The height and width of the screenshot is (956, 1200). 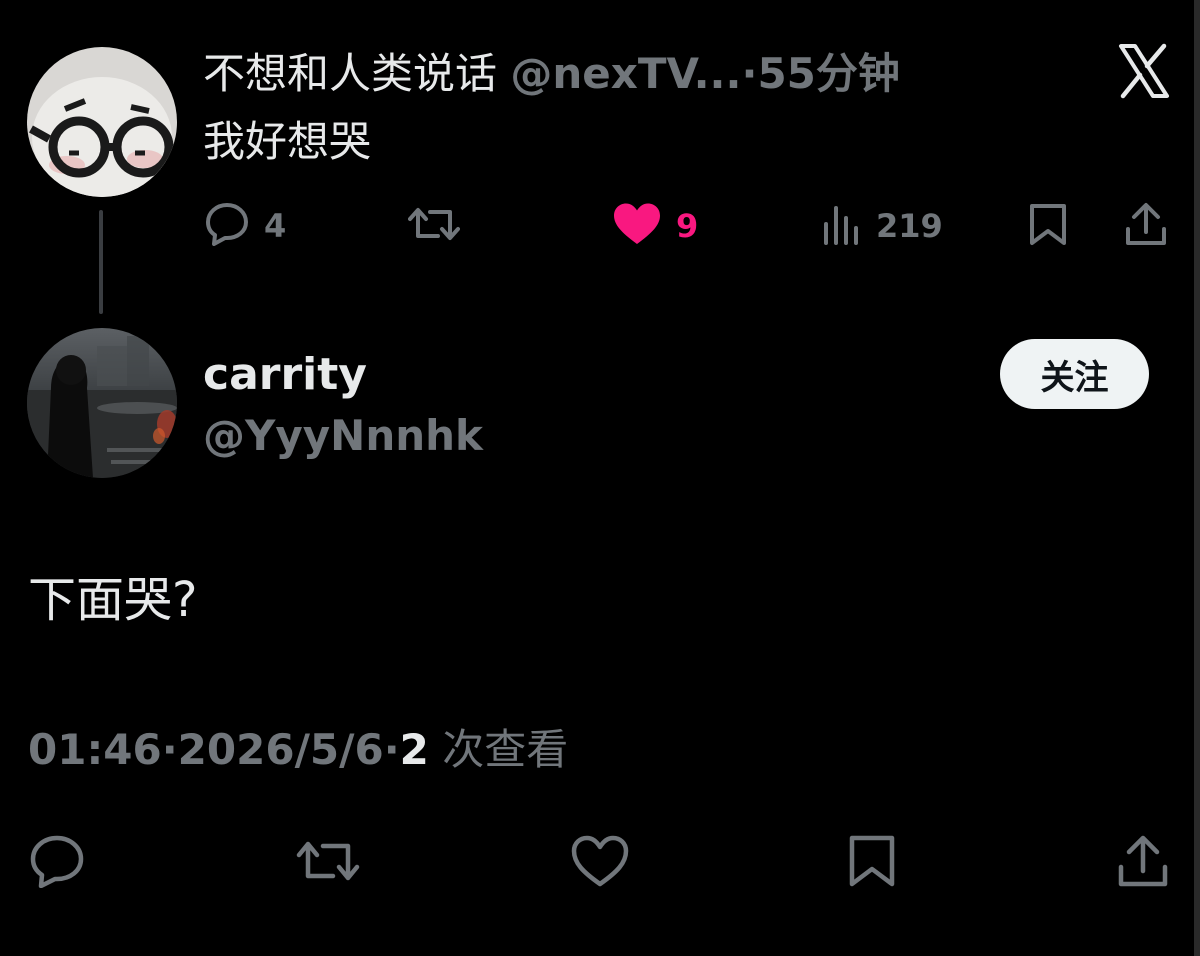 I want to click on parent-like-action: 9, so click(x=655, y=226).